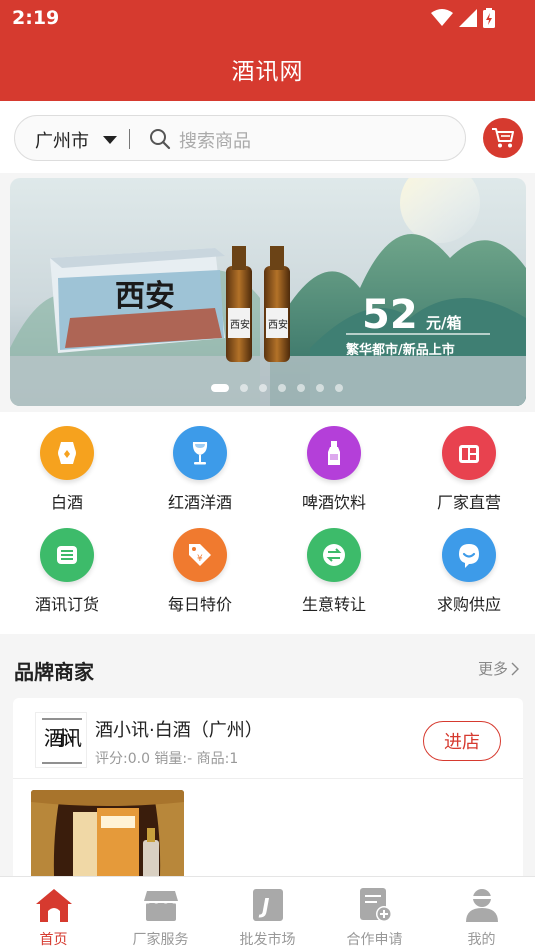 Image resolution: width=535 pixels, height=951 pixels. I want to click on tab-home: 首页, so click(53, 914).